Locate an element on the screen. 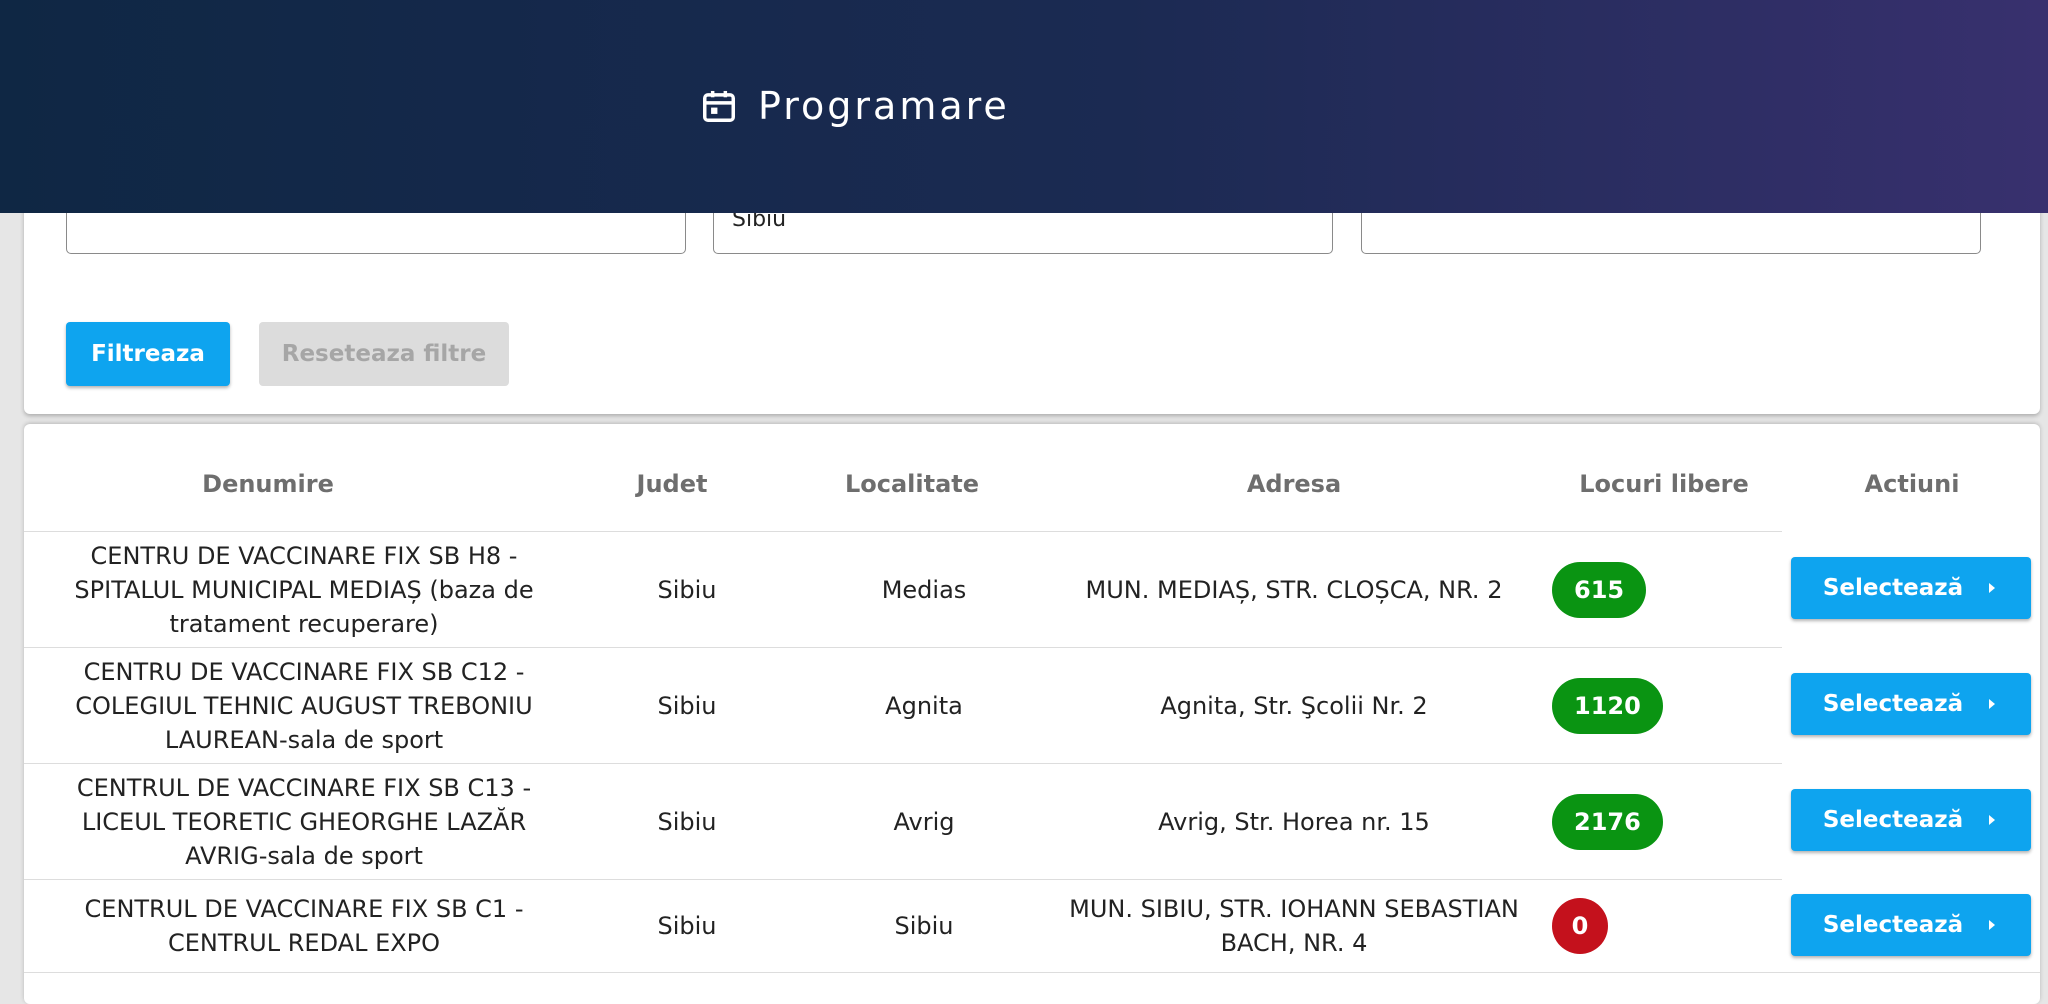 The width and height of the screenshot is (2048, 1004). column-header-county: Judet is located at coordinates (672, 484).